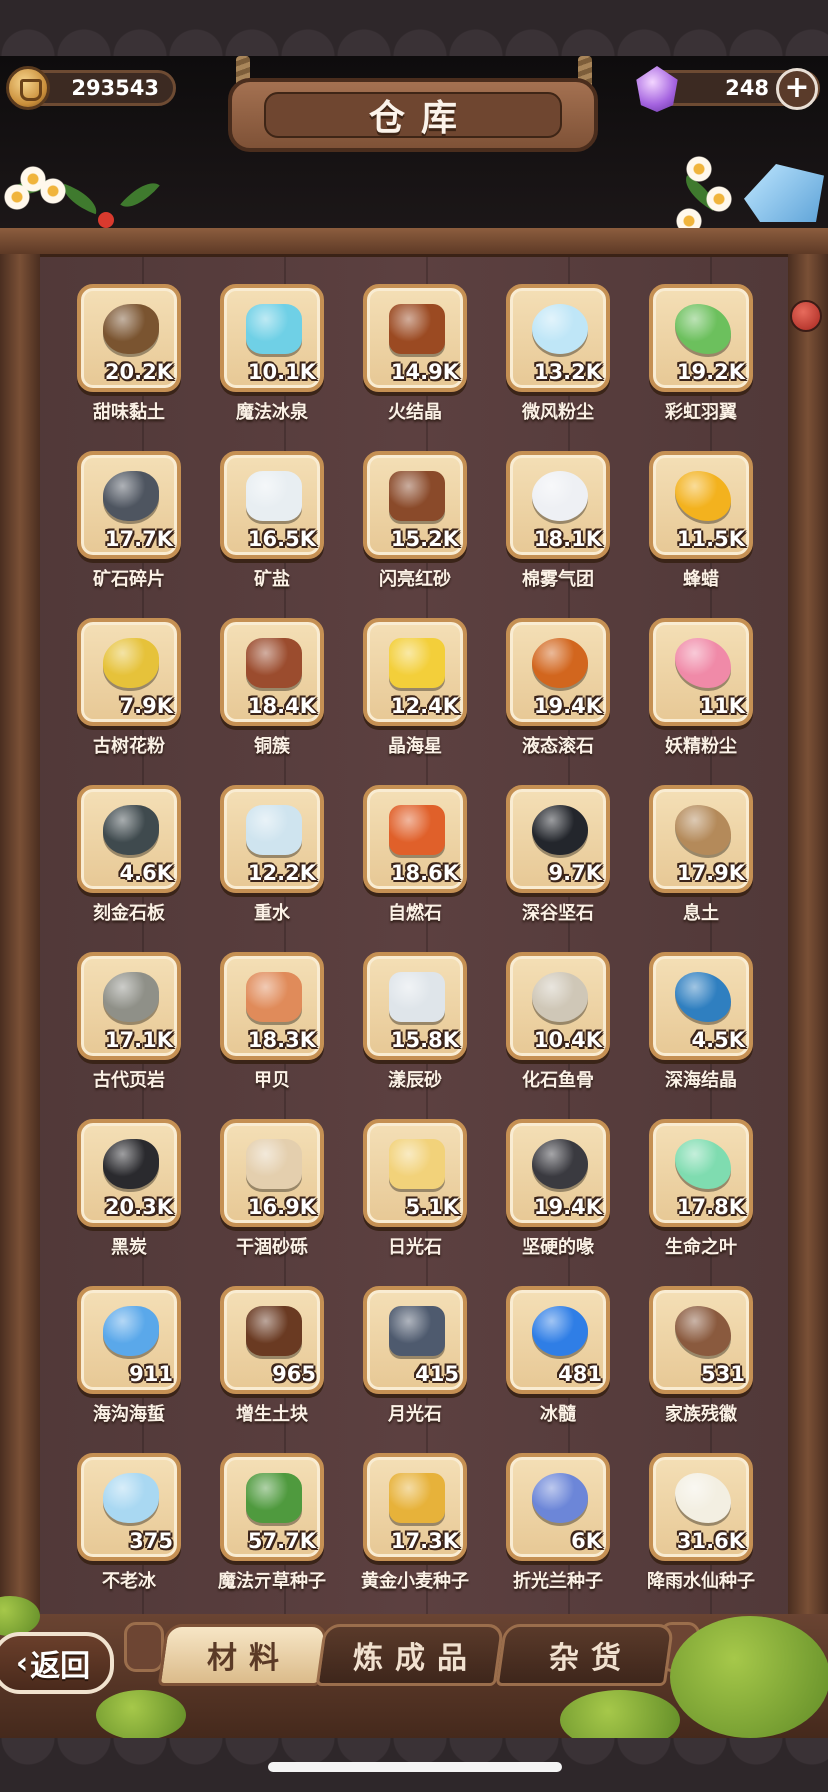 The width and height of the screenshot is (828, 1792). I want to click on soil-icon, so click(703, 830).